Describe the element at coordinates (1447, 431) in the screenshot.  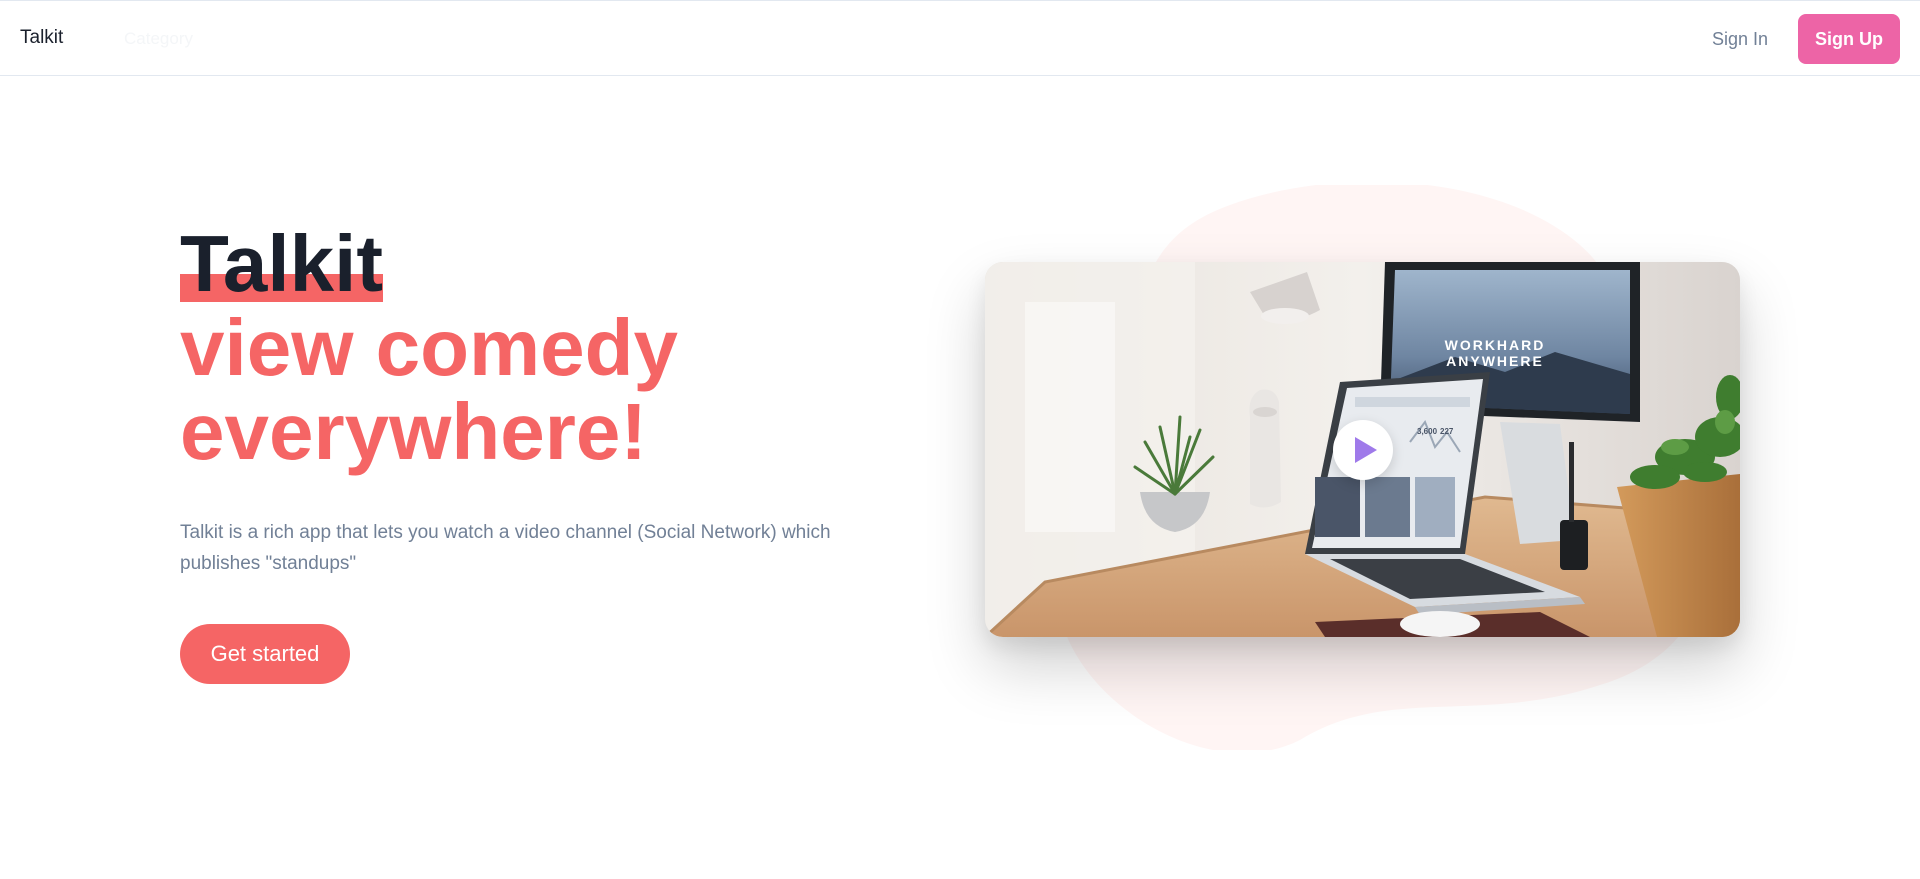
I see `laptop-stat-2: 227` at that location.